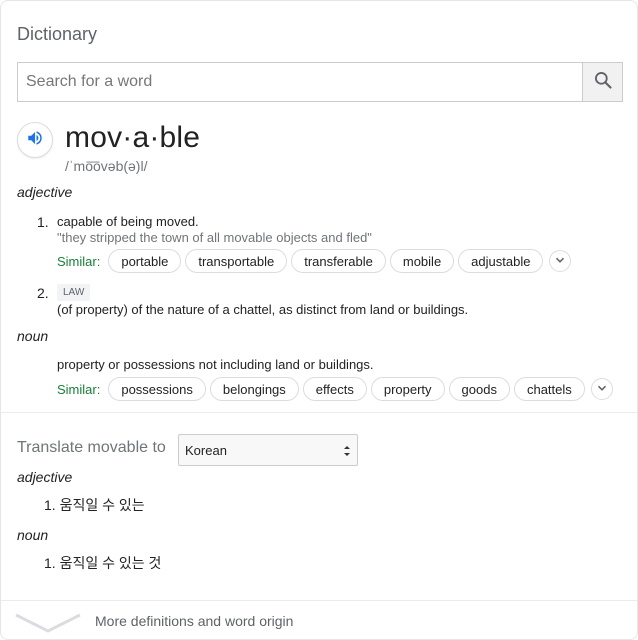  Describe the element at coordinates (157, 389) in the screenshot. I see `similar-chip: possessions` at that location.